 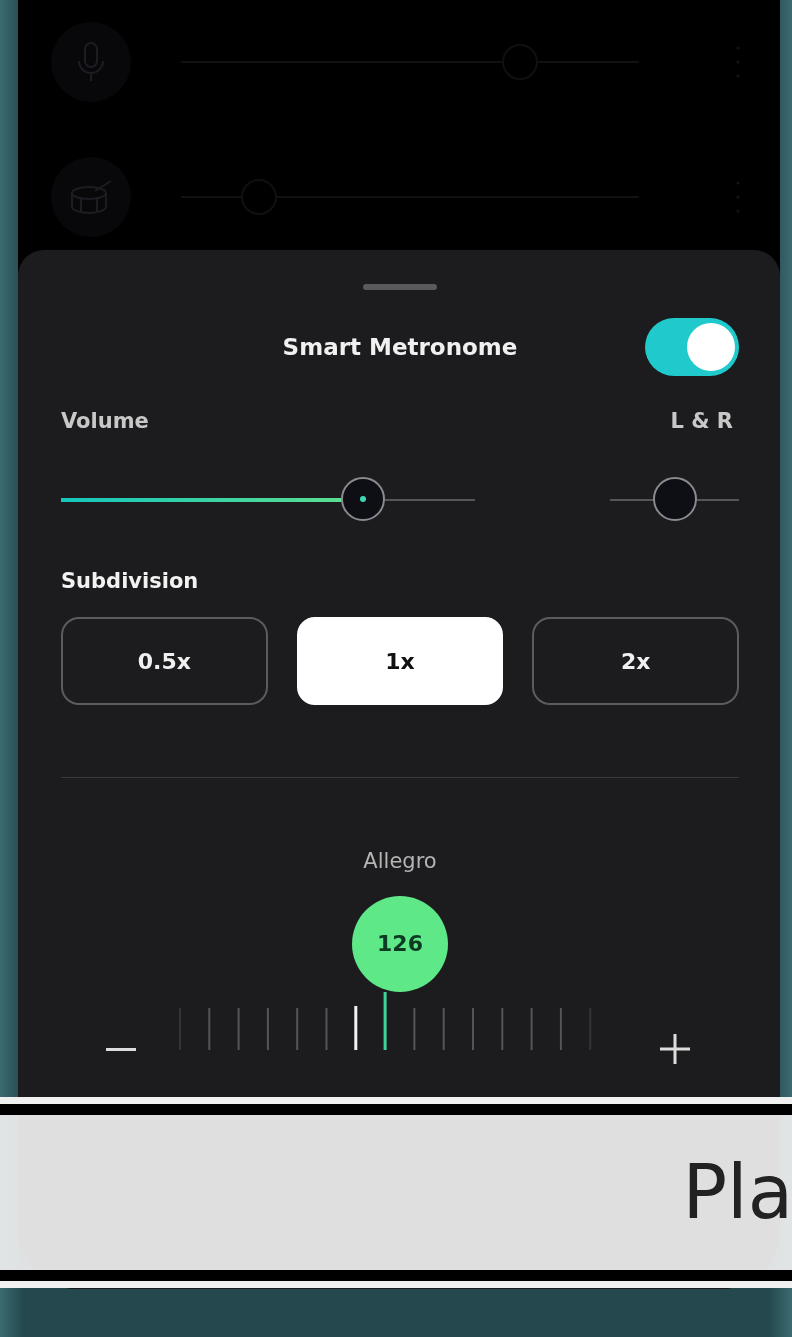 What do you see at coordinates (400, 347) in the screenshot?
I see `sheet-title: Smart Metronome` at bounding box center [400, 347].